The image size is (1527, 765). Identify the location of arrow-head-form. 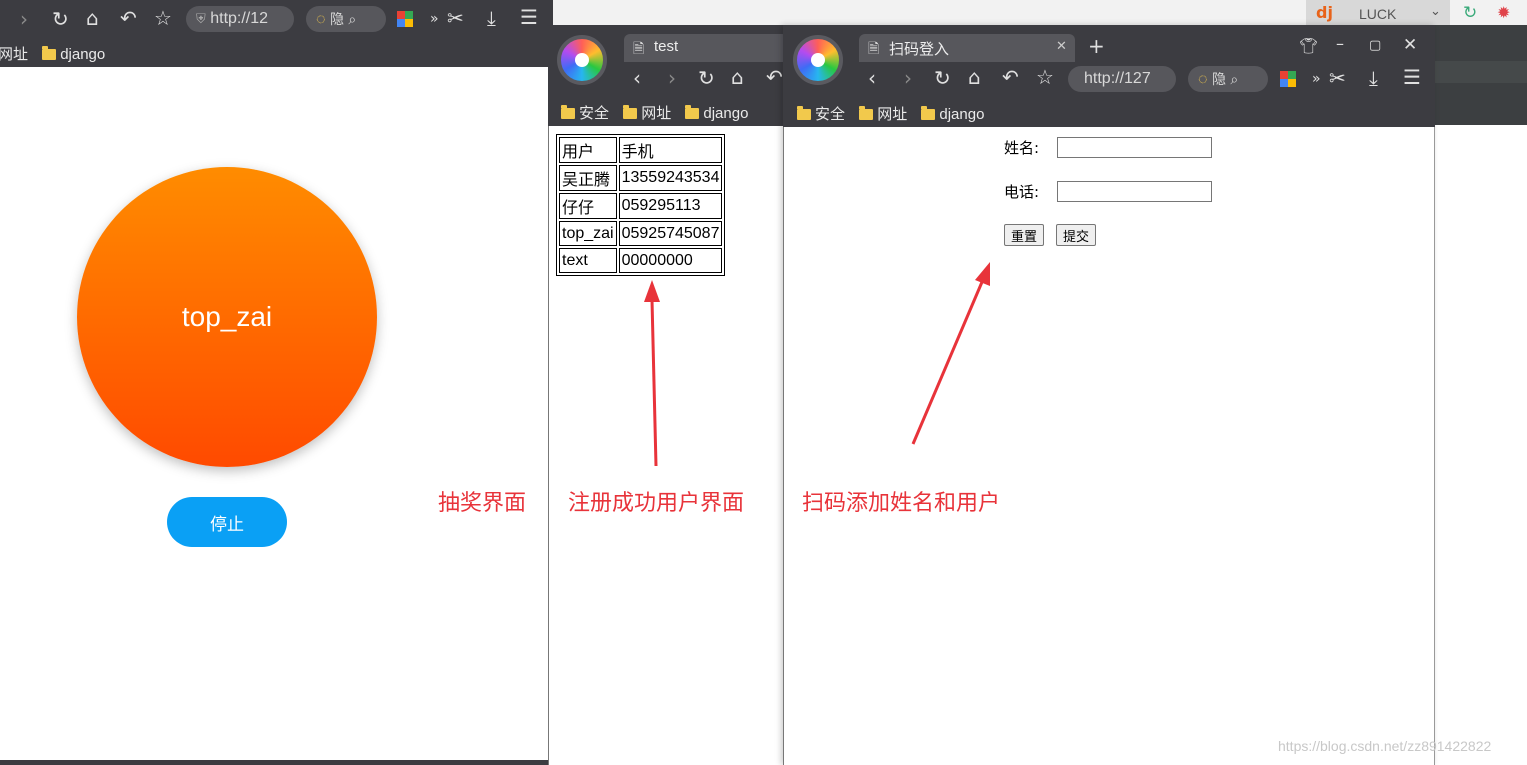
(982, 274).